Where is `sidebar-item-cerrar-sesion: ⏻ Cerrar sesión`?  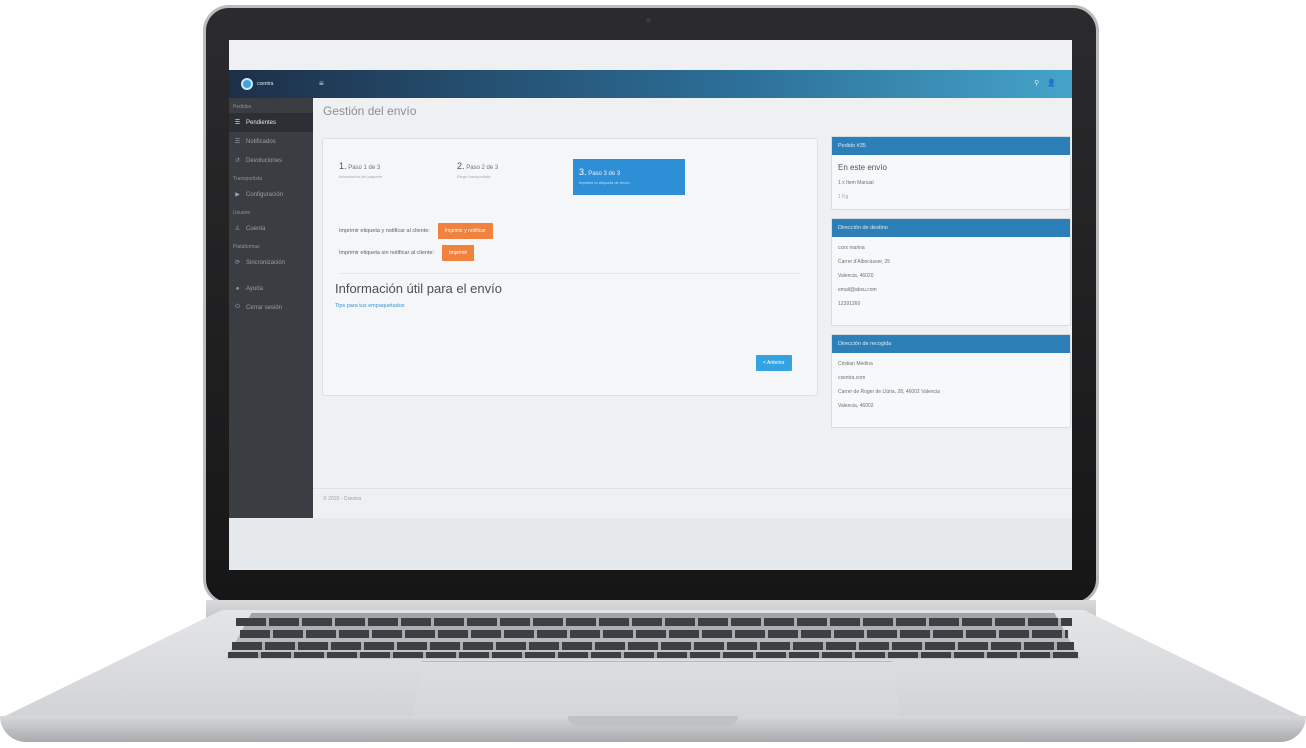
sidebar-item-cerrar-sesion: ⏻ Cerrar sesión is located at coordinates (271, 307).